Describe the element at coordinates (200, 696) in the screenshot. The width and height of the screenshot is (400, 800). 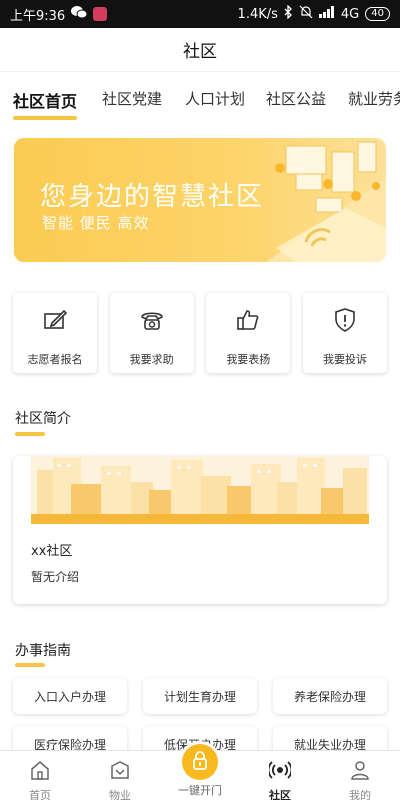
I see `guide-button: 计划生育办理` at that location.